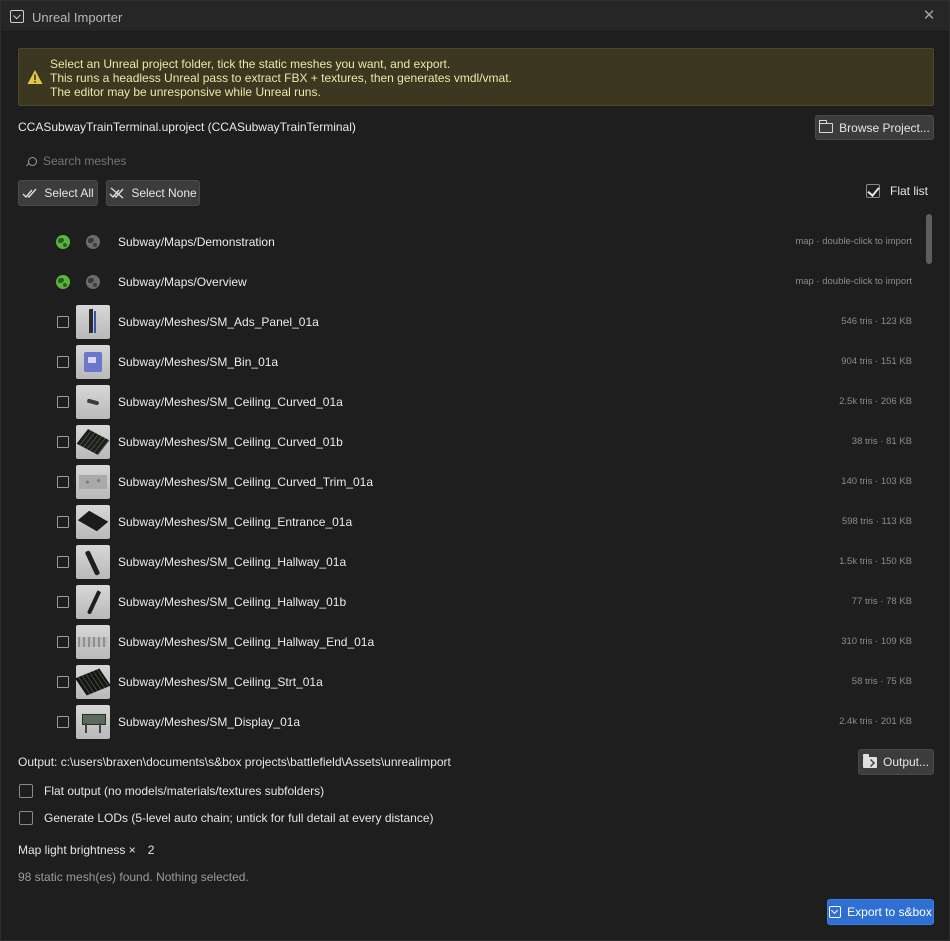 The image size is (950, 941). Describe the element at coordinates (230, 442) in the screenshot. I see `item-name: Subway/Meshes/SM_Ceiling_Curved_01b` at that location.